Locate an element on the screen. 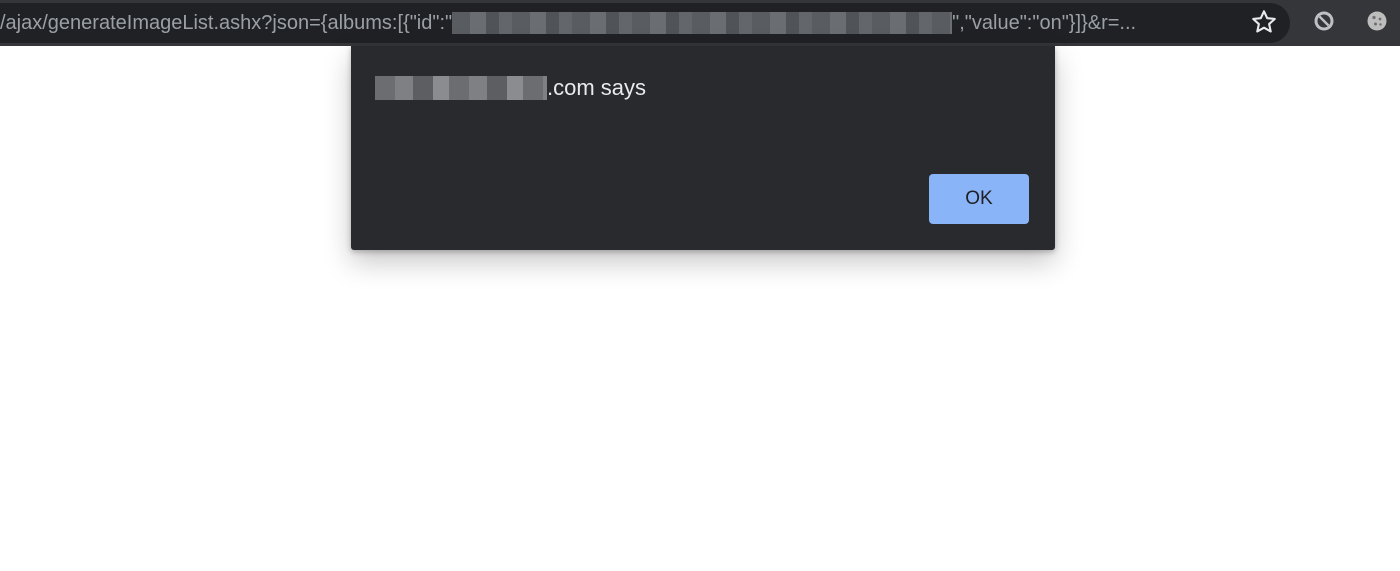 The width and height of the screenshot is (1400, 571). cookie-extension-icon is located at coordinates (1377, 21).